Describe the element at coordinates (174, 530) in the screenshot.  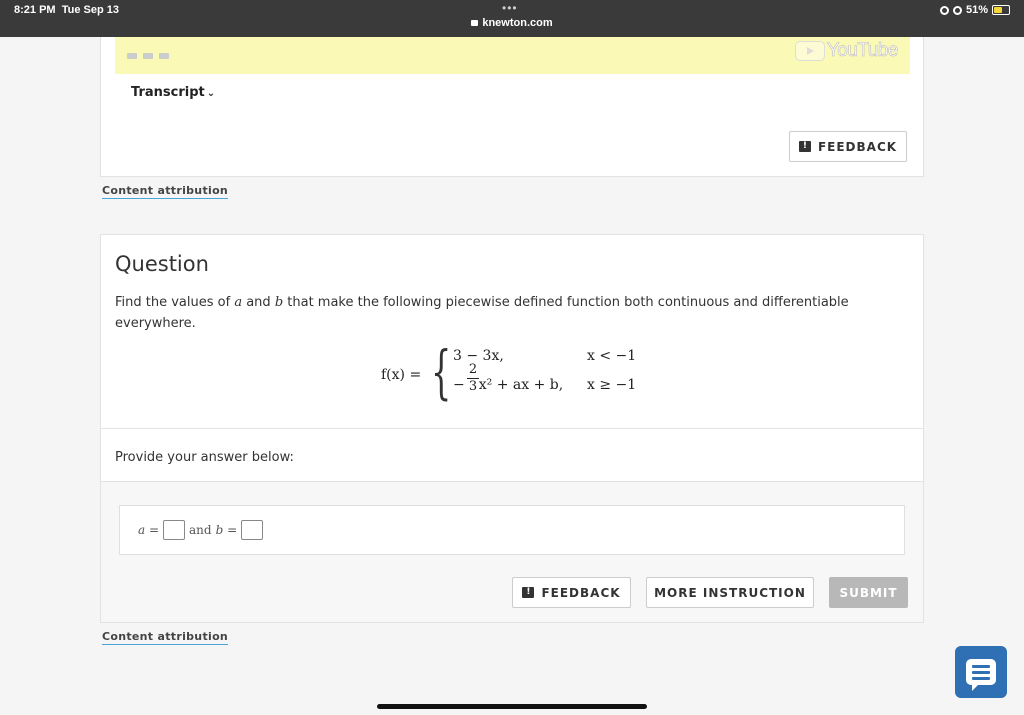
I see `a-input` at that location.